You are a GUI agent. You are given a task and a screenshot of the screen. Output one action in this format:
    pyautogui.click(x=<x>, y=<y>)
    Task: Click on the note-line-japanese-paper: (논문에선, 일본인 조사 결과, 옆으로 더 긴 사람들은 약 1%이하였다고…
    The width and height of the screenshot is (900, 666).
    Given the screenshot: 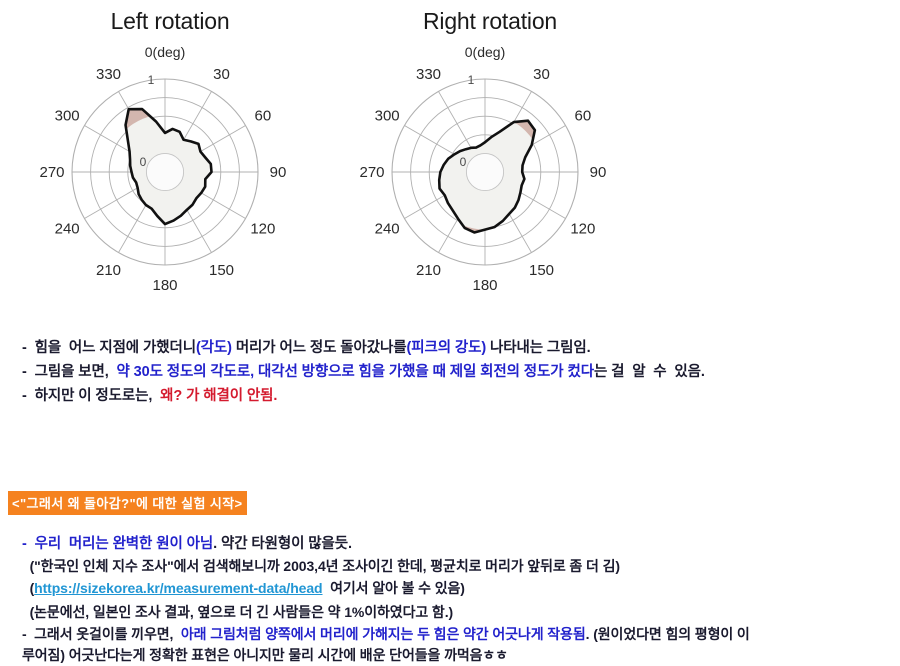 What is the action you would take?
    pyautogui.click(x=238, y=612)
    